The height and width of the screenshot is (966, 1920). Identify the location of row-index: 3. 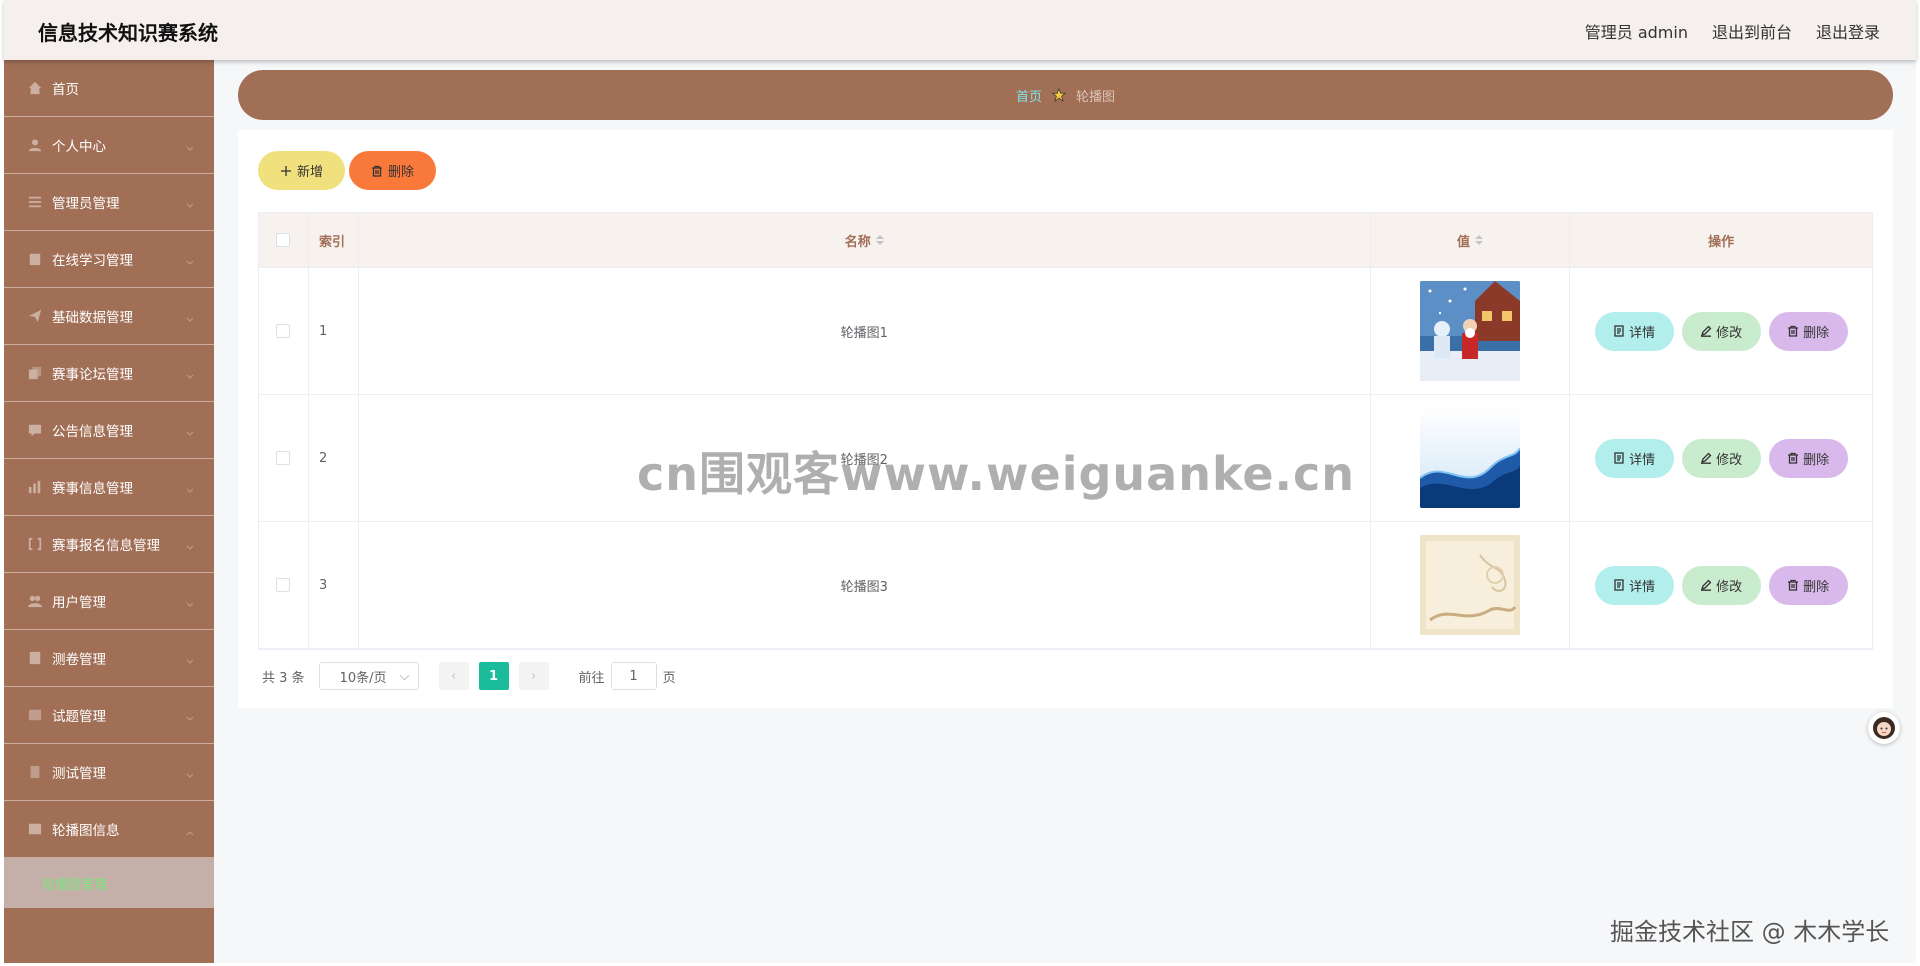
(334, 585).